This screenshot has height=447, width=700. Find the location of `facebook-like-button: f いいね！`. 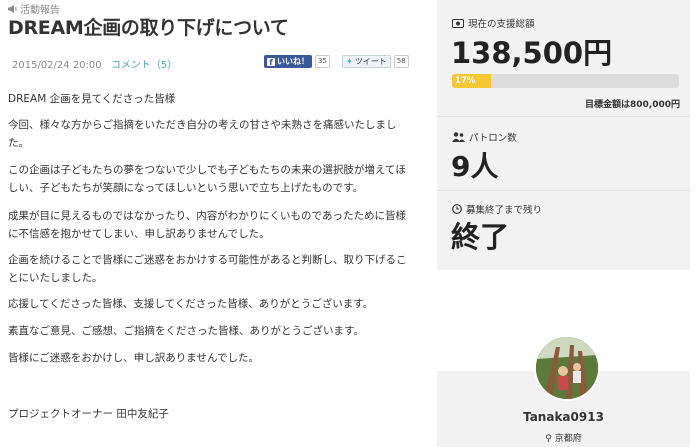

facebook-like-button: f いいね！ is located at coordinates (288, 61).